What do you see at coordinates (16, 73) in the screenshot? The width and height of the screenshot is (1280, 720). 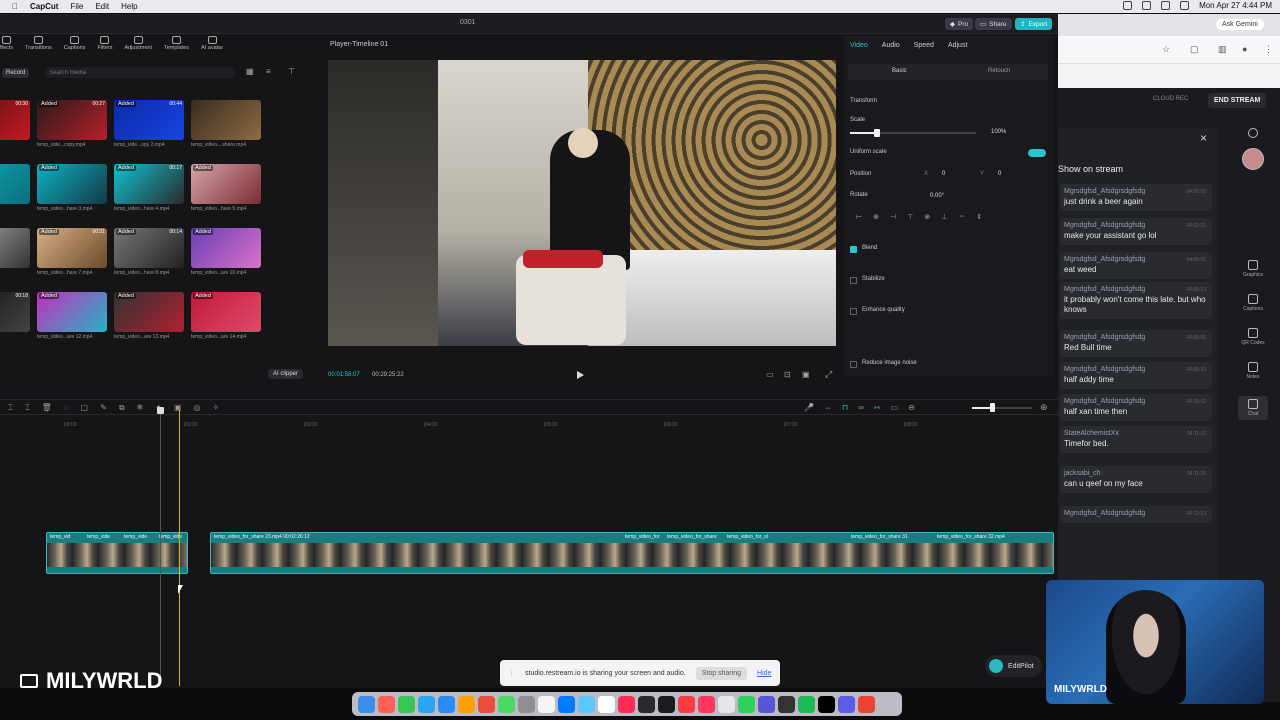 I see `record-button: Record` at bounding box center [16, 73].